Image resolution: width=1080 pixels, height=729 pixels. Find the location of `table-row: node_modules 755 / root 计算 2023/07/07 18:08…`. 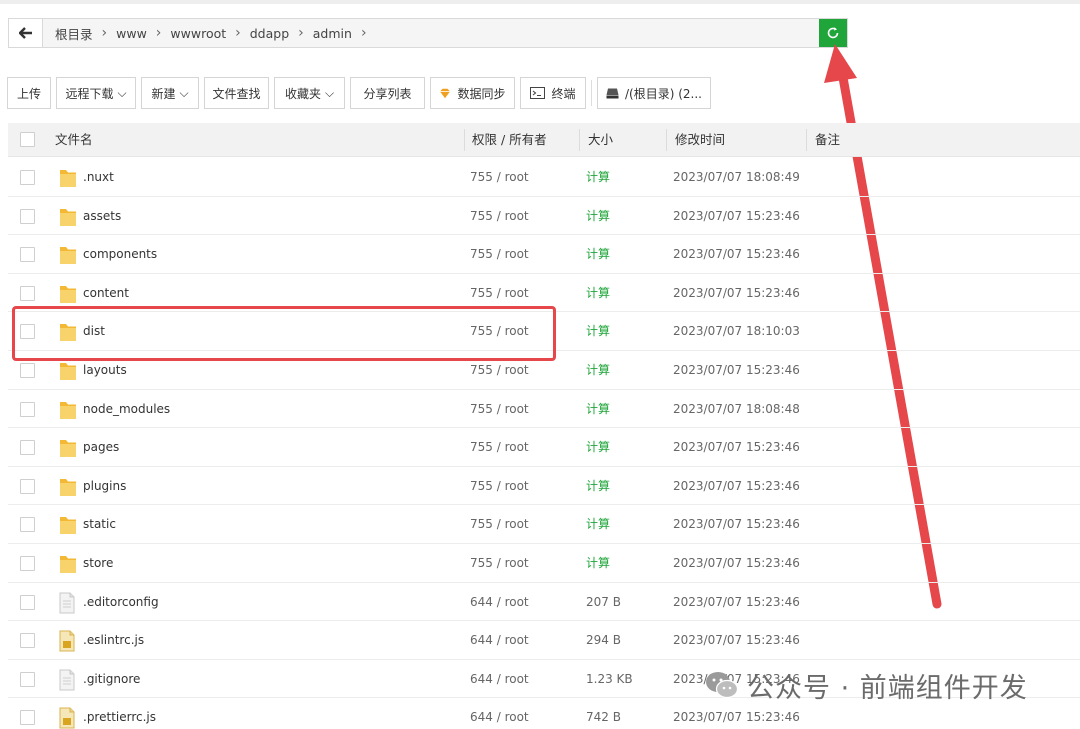

table-row: node_modules 755 / root 计算 2023/07/07 18:08… is located at coordinates (544, 409).